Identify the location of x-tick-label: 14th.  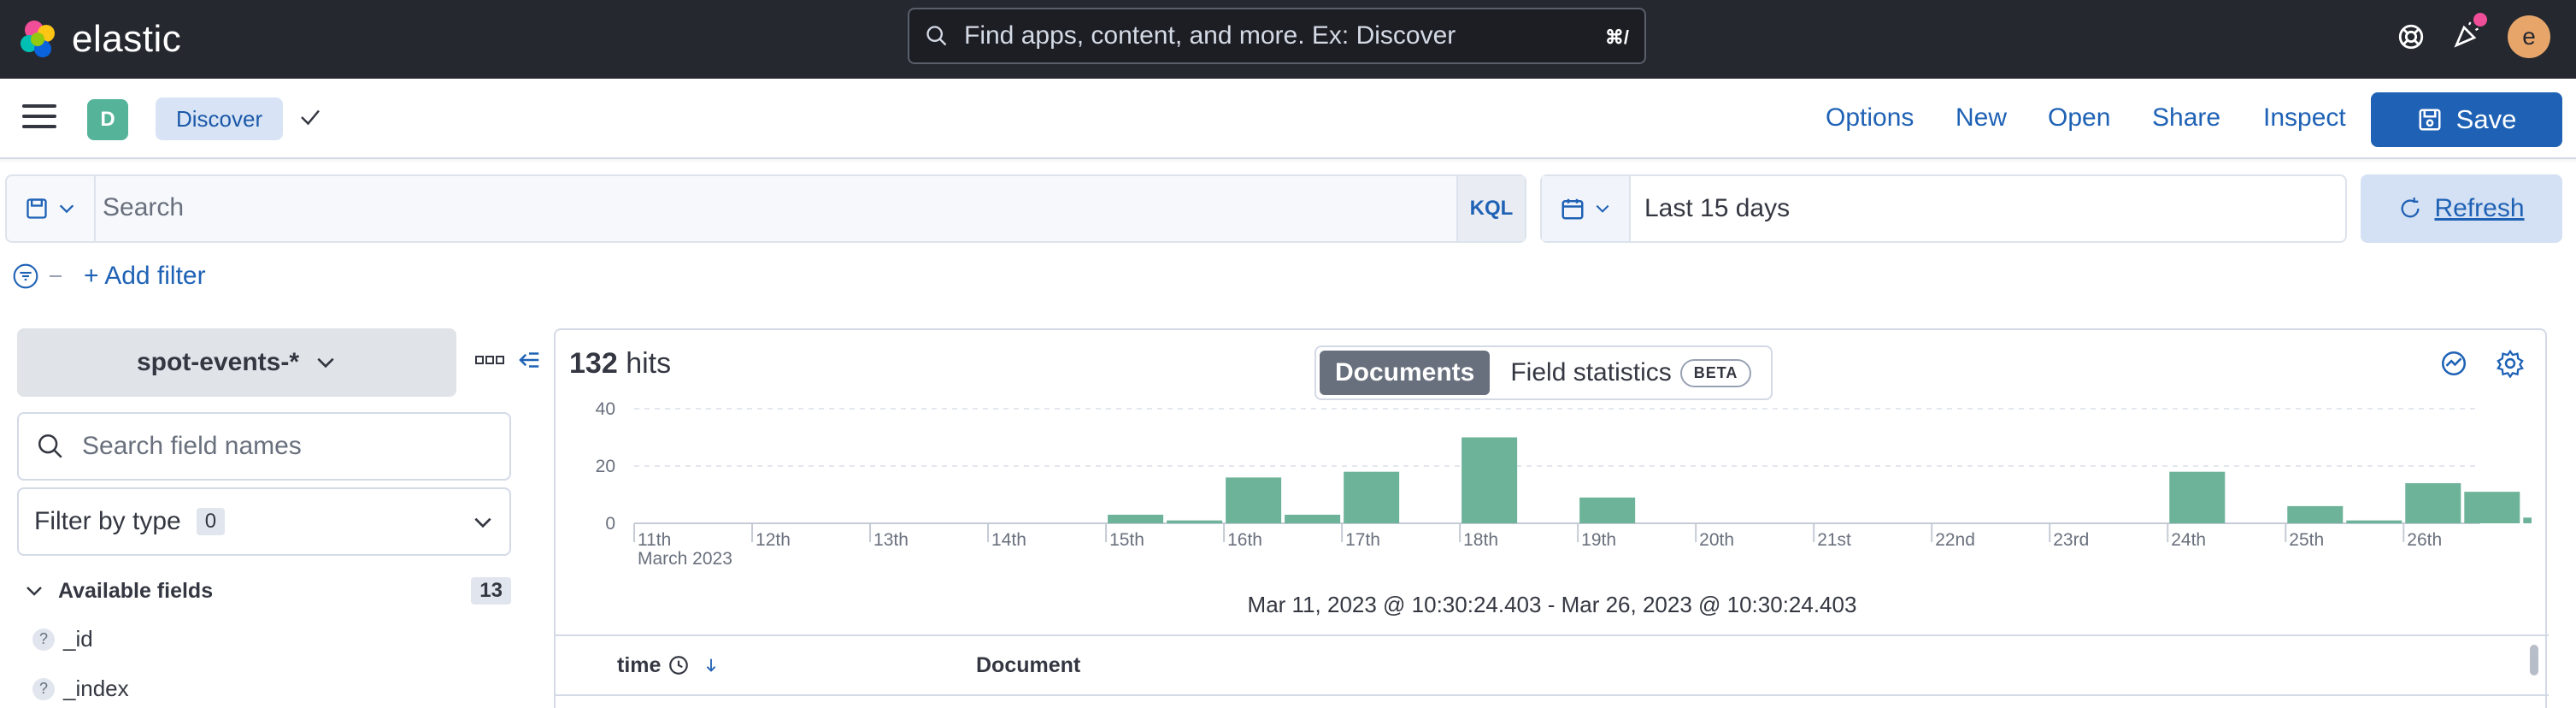
(1008, 540).